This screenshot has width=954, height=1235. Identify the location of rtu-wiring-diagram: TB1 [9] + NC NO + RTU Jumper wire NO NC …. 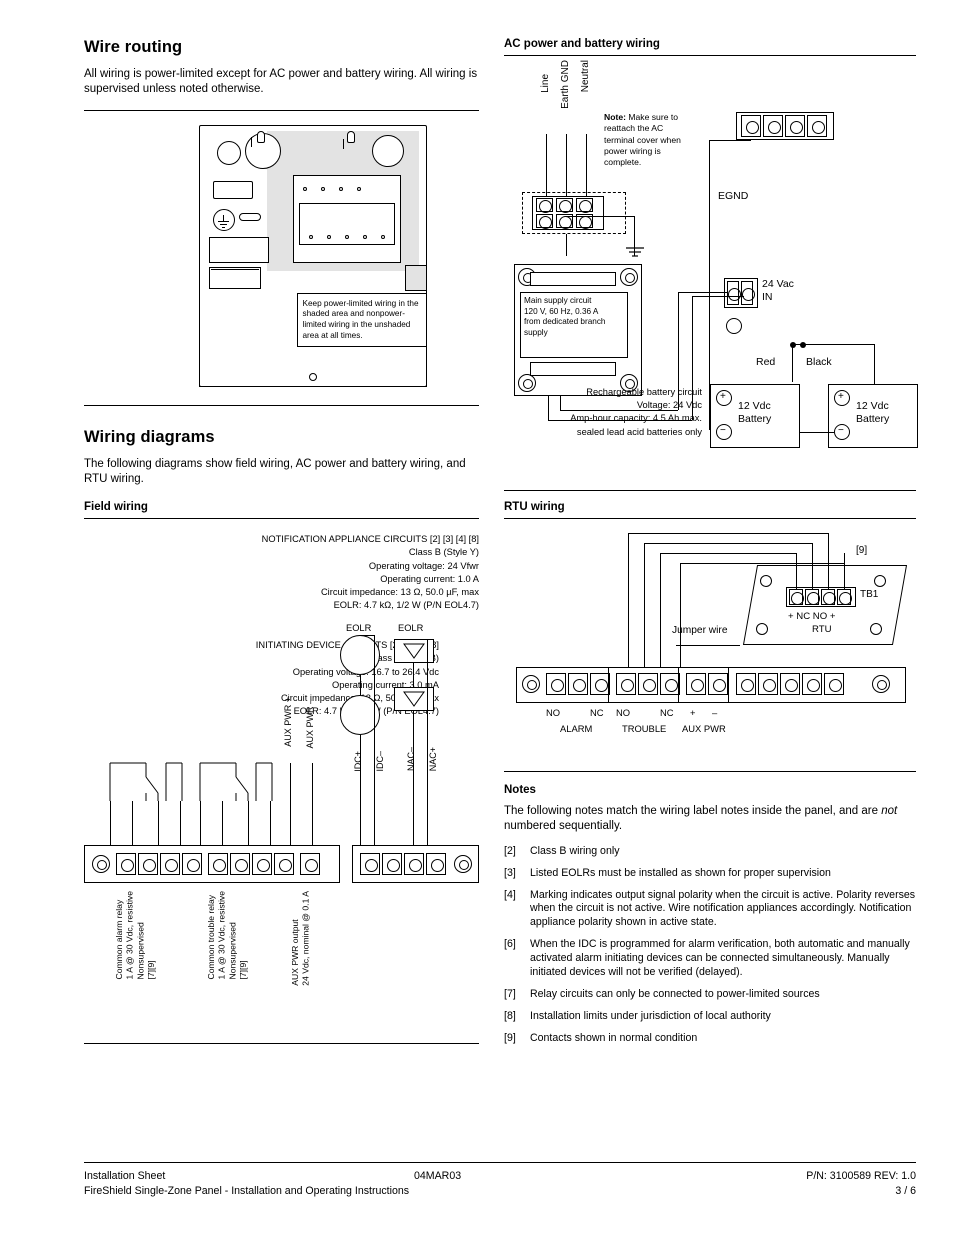
(710, 643).